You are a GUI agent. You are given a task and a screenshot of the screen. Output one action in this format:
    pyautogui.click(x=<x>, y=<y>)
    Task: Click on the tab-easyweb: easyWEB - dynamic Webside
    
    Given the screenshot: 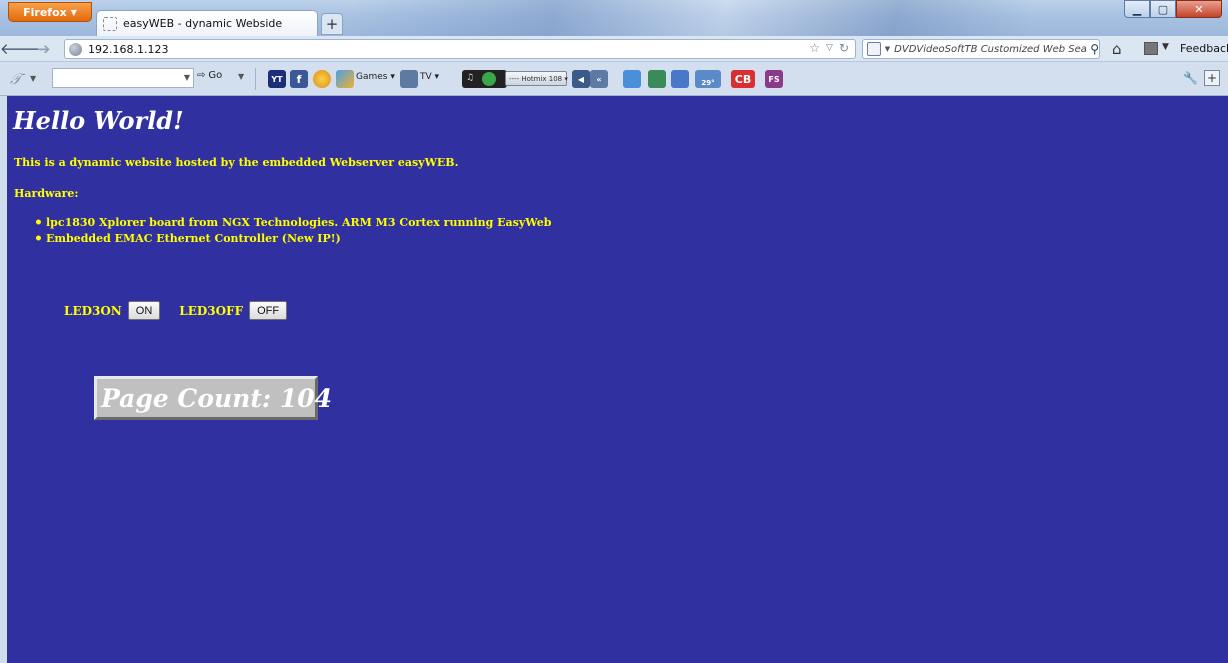 What is the action you would take?
    pyautogui.click(x=207, y=23)
    